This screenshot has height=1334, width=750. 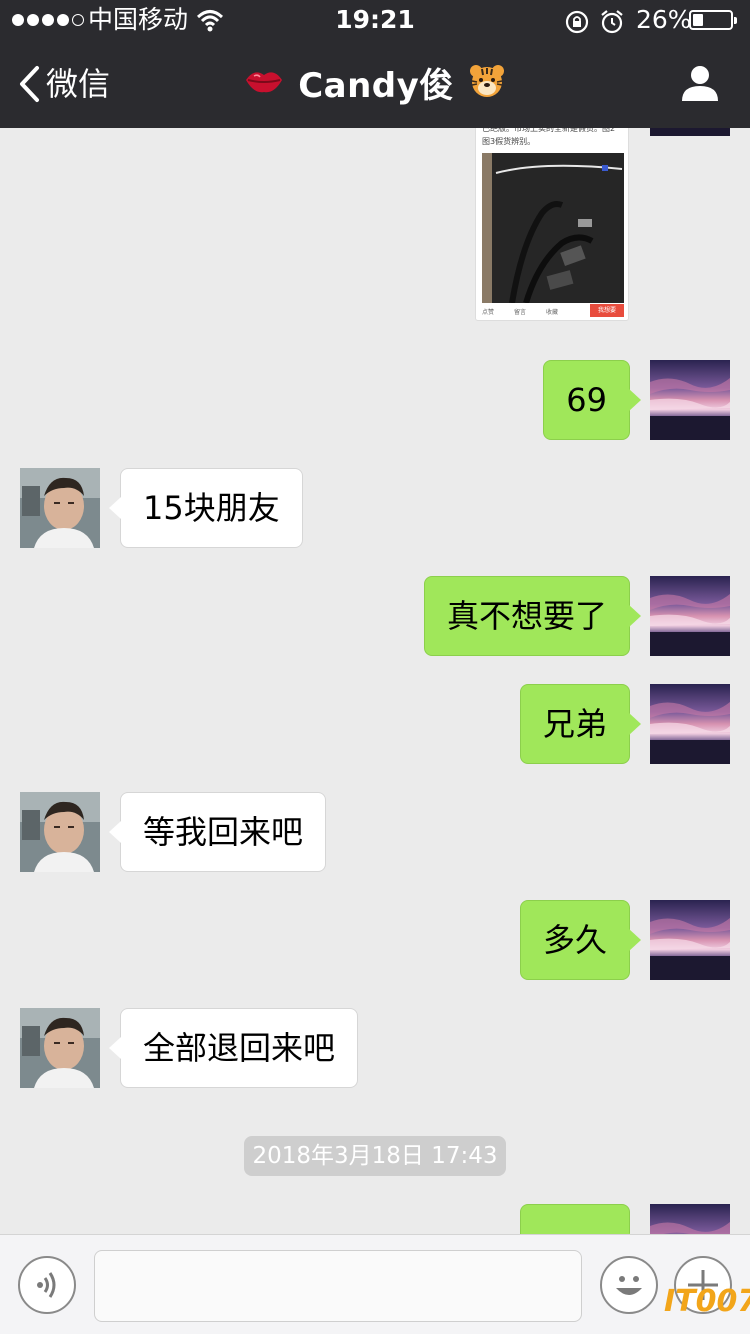 I want to click on message-bubble: 多久, so click(x=580, y=940).